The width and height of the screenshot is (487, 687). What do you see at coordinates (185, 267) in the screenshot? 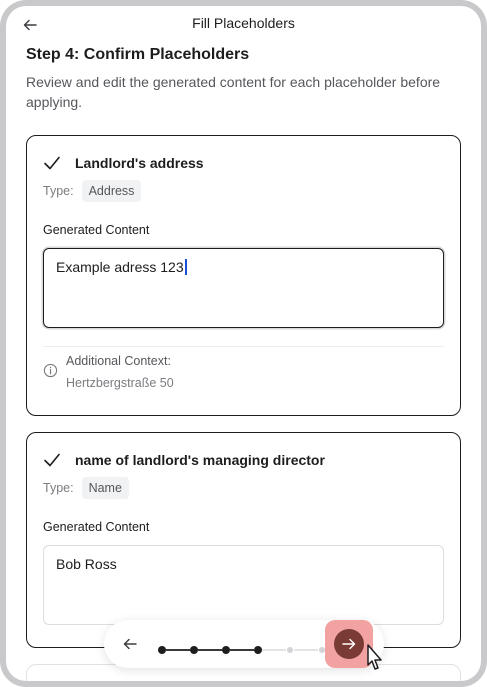
I see `text-caret` at bounding box center [185, 267].